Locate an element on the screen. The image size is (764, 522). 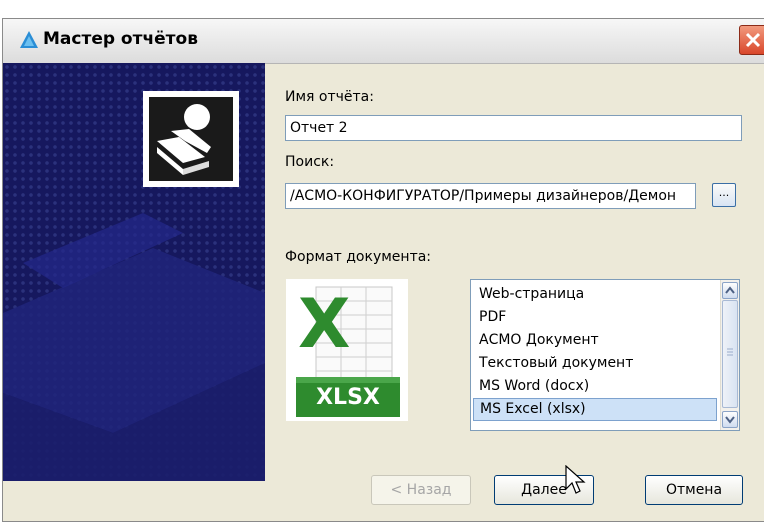
xlsx-format-icon: X XLSX is located at coordinates (347, 350).